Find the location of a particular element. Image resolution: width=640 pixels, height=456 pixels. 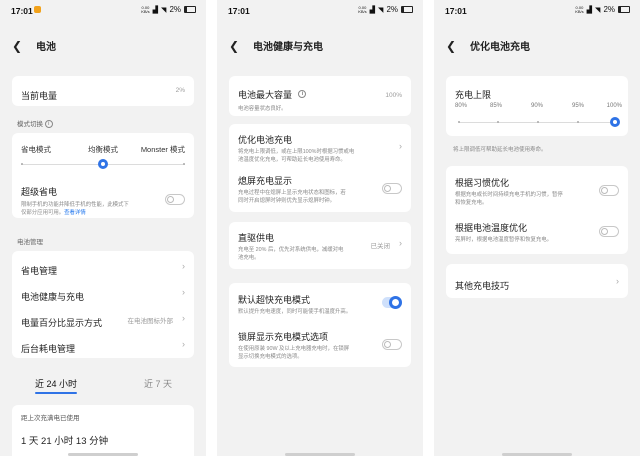

lock-screen-mode-toggle is located at coordinates (392, 344).